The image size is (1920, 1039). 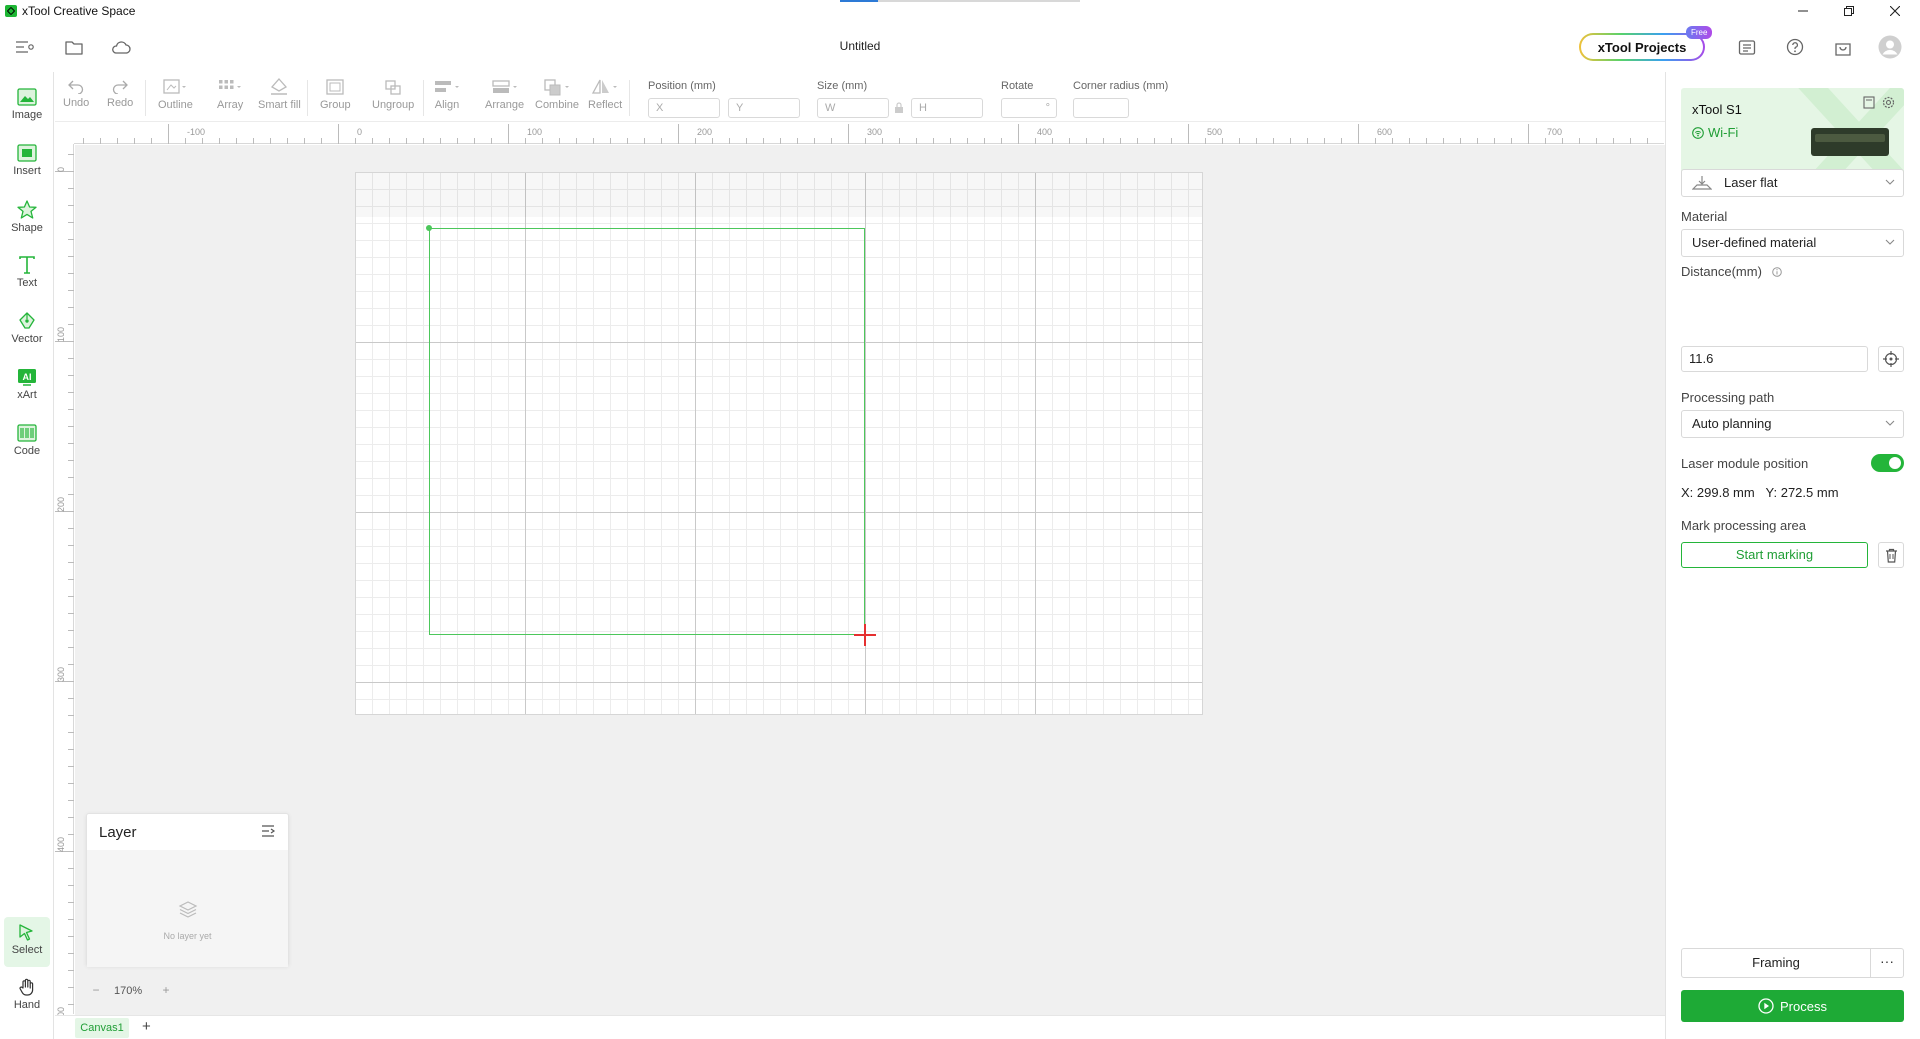 What do you see at coordinates (96, 991) in the screenshot?
I see `zoom-out-button: −` at bounding box center [96, 991].